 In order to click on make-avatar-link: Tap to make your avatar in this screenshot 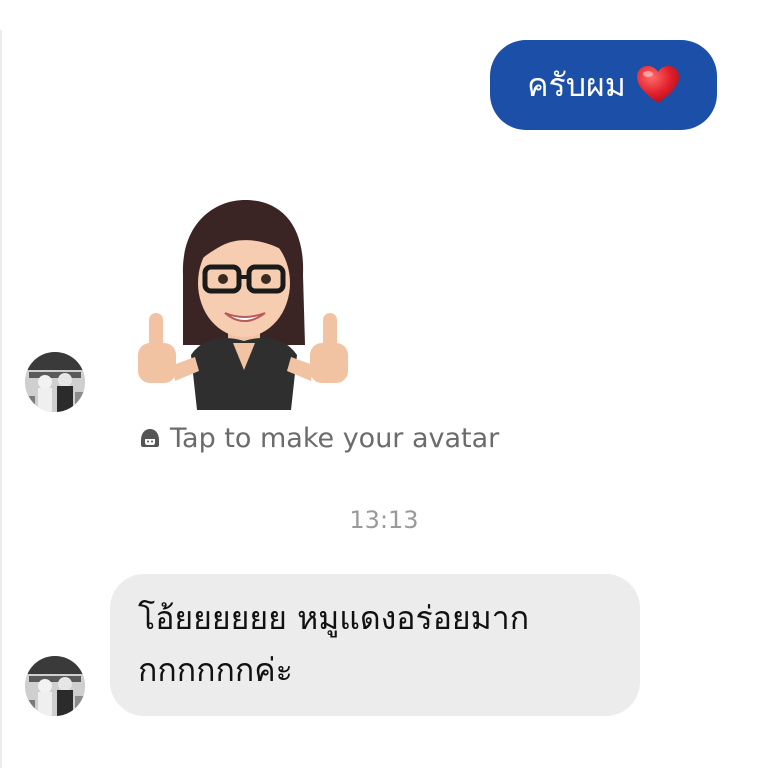, I will do `click(318, 438)`.